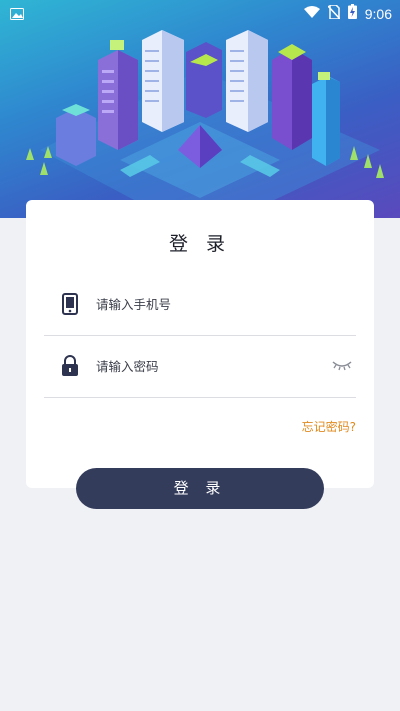 The width and height of the screenshot is (400, 711). Describe the element at coordinates (352, 13) in the screenshot. I see `battery-charging-icon` at that location.